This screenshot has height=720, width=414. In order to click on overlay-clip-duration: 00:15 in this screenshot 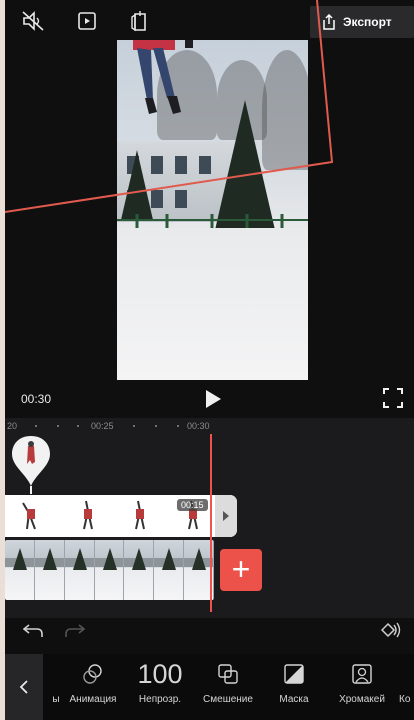, I will do `click(192, 505)`.